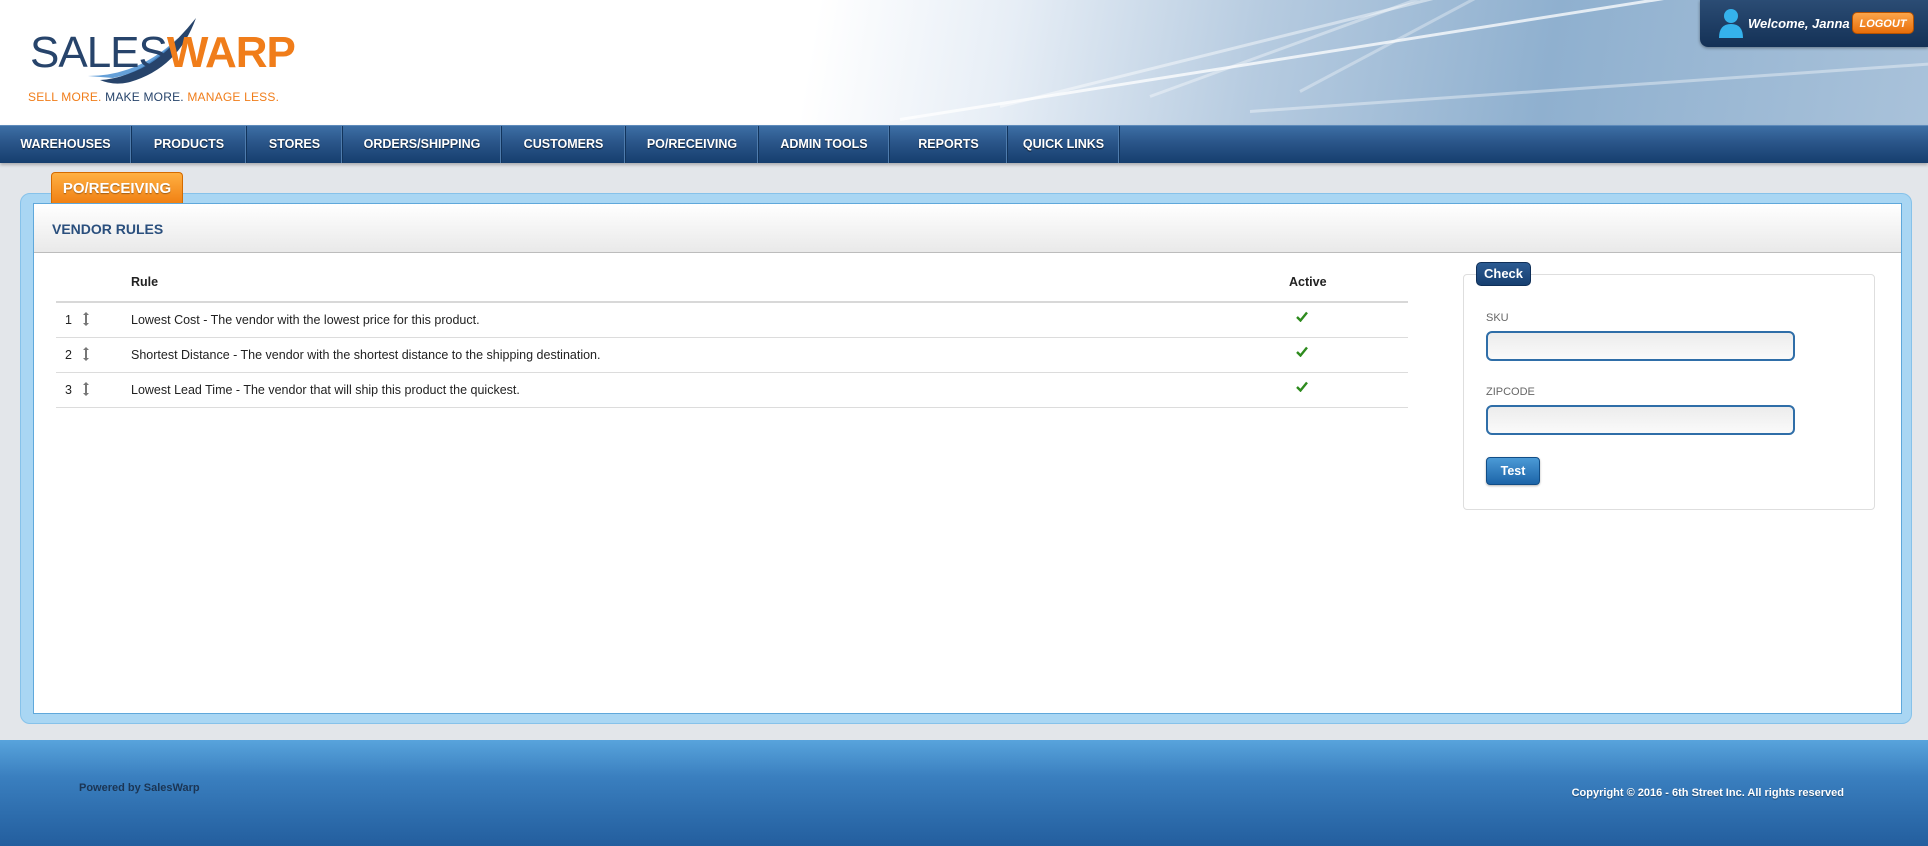 The width and height of the screenshot is (1928, 846). I want to click on nav-item-products: PRODUCTS, so click(189, 144).